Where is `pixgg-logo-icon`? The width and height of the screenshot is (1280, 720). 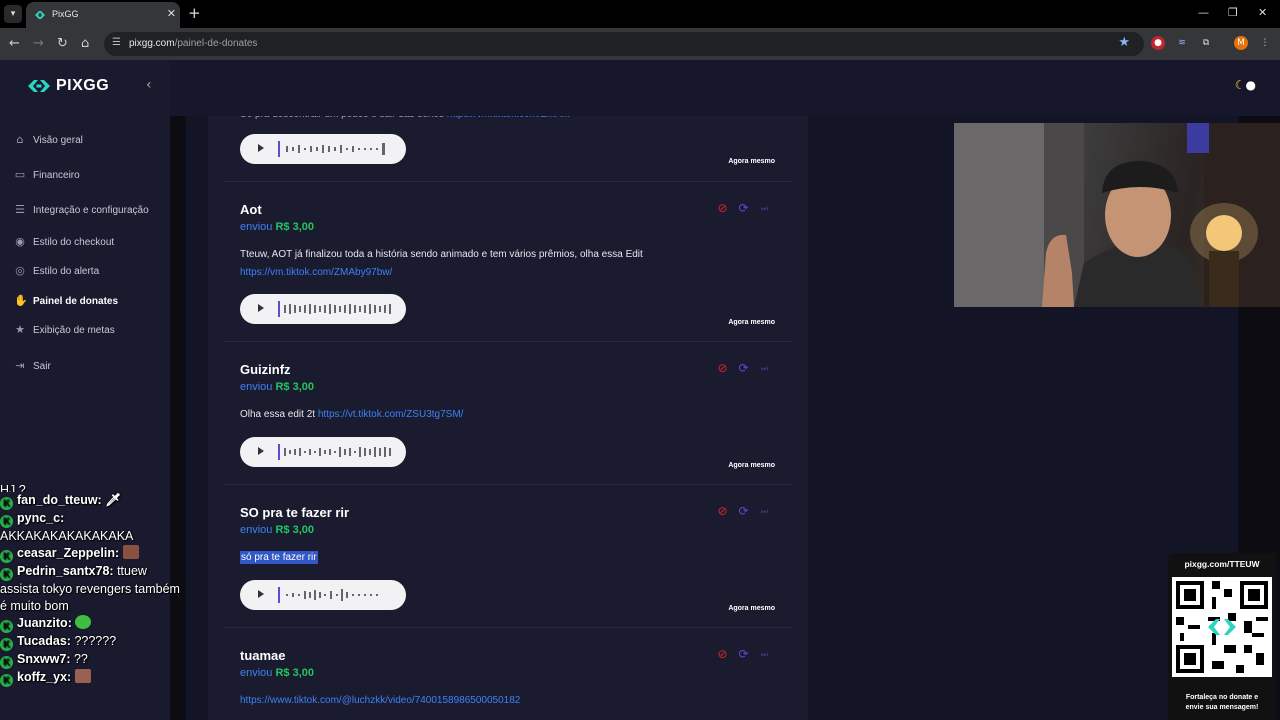
pixgg-logo-icon is located at coordinates (39, 86).